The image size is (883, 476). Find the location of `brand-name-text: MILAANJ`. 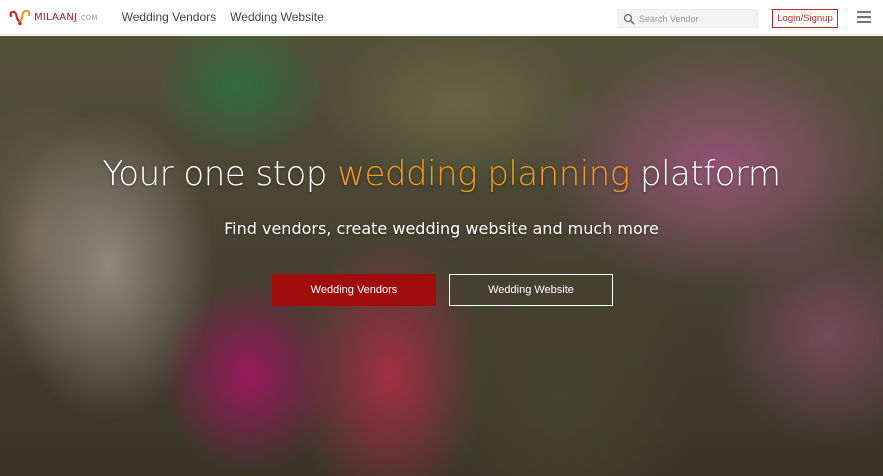

brand-name-text: MILAANJ is located at coordinates (56, 17).